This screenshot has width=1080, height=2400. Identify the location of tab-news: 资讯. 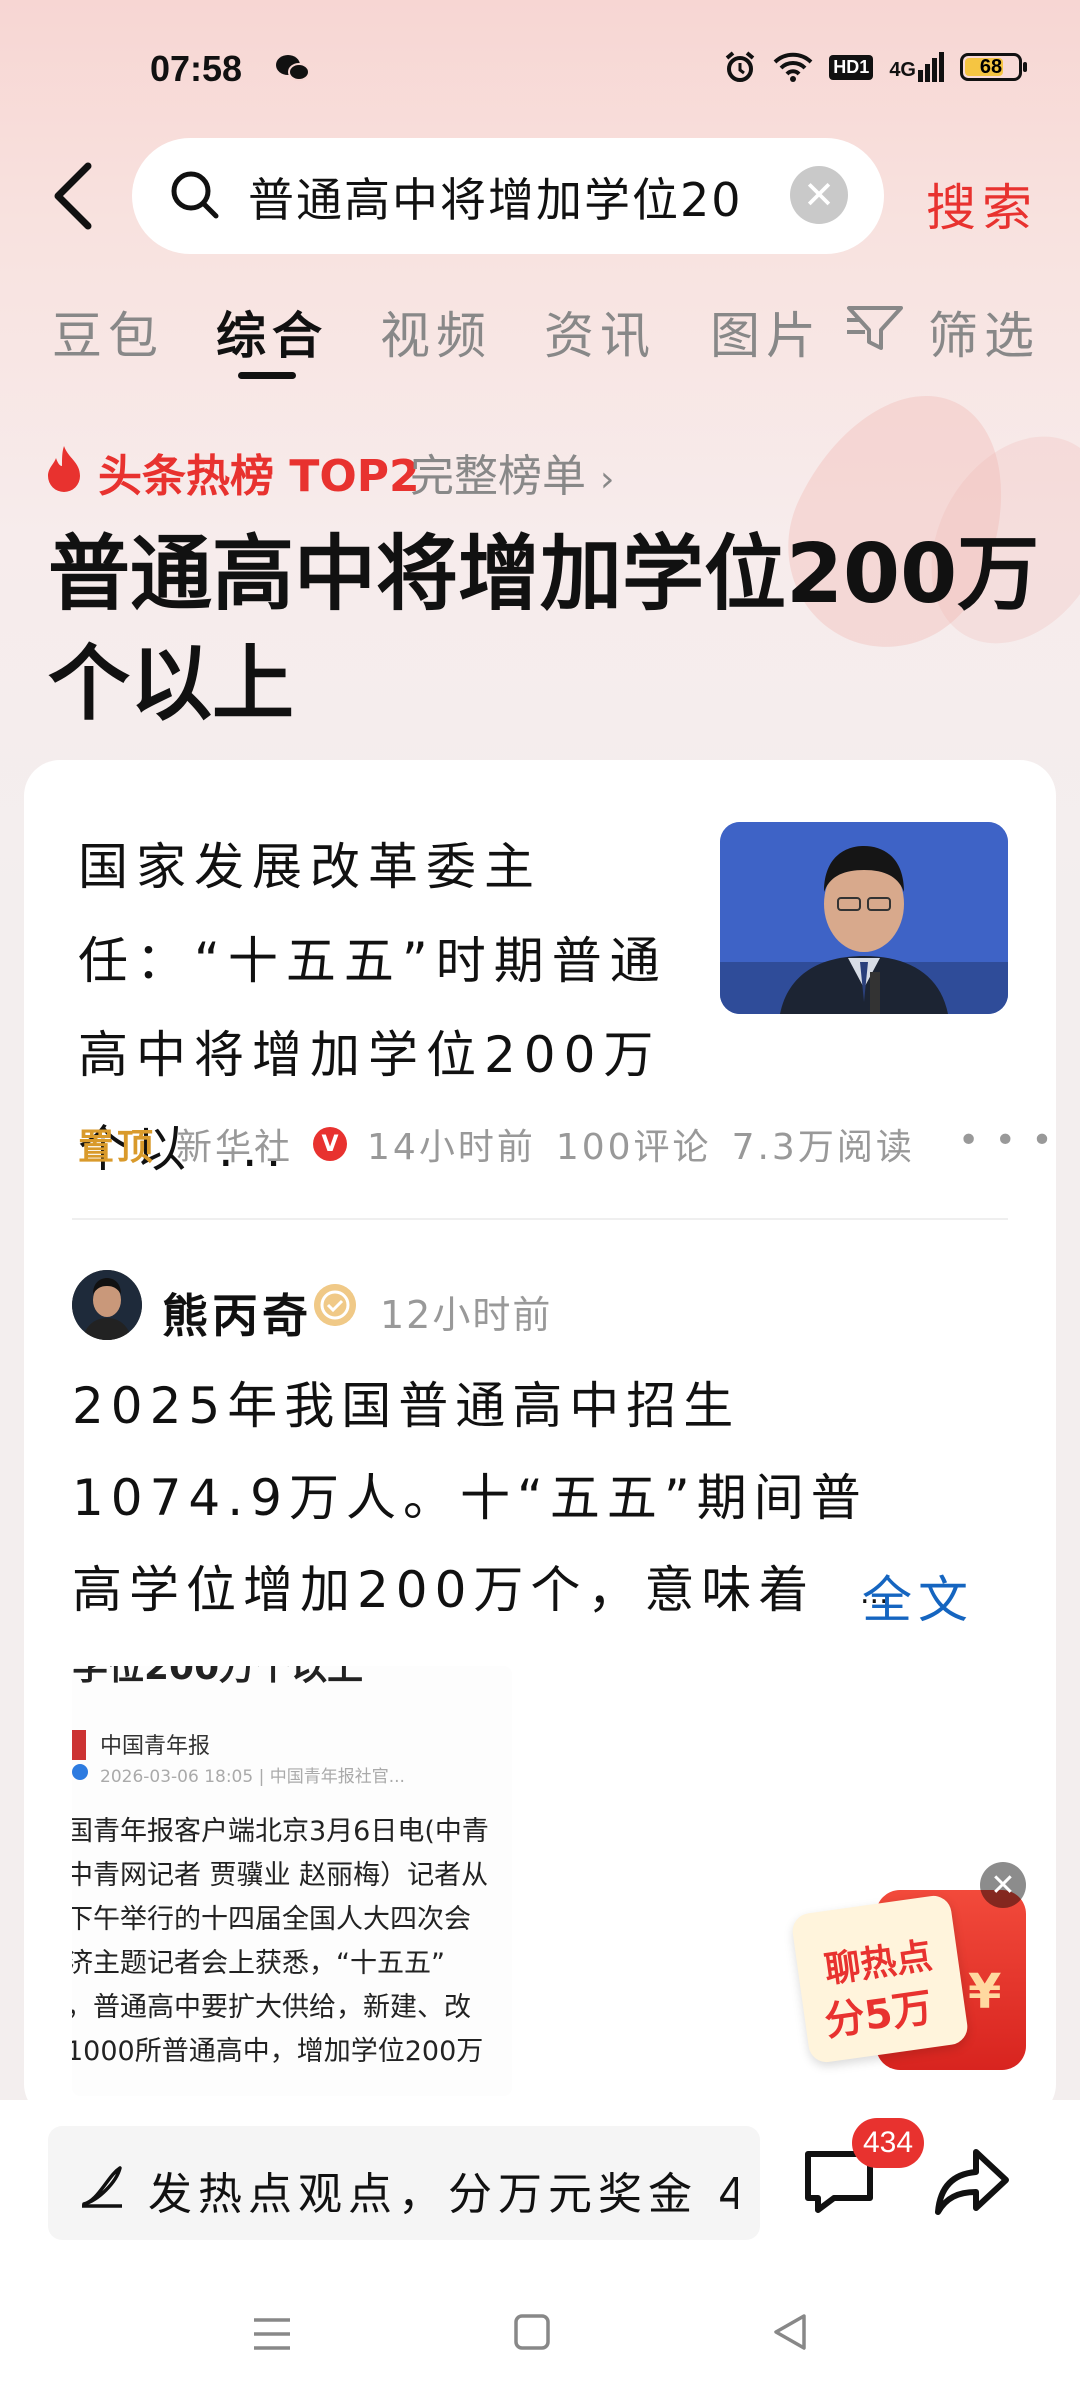
(600, 332).